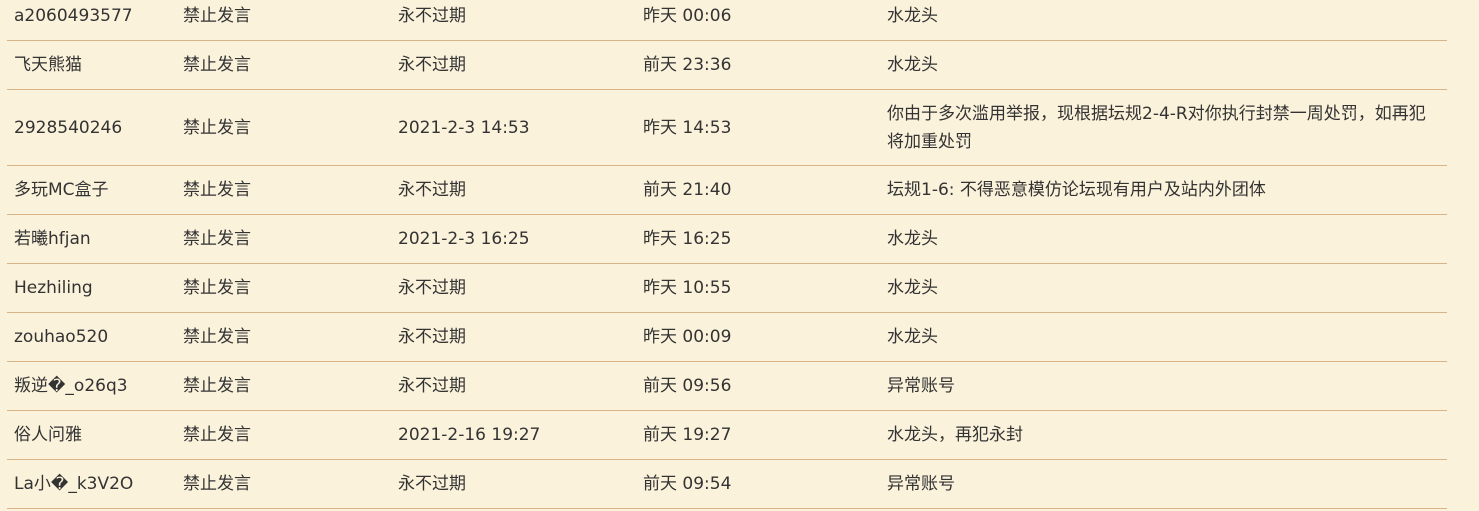 This screenshot has height=511, width=1479. What do you see at coordinates (469, 435) in the screenshot?
I see `expiry-cell: 2021-2-16 19:27` at bounding box center [469, 435].